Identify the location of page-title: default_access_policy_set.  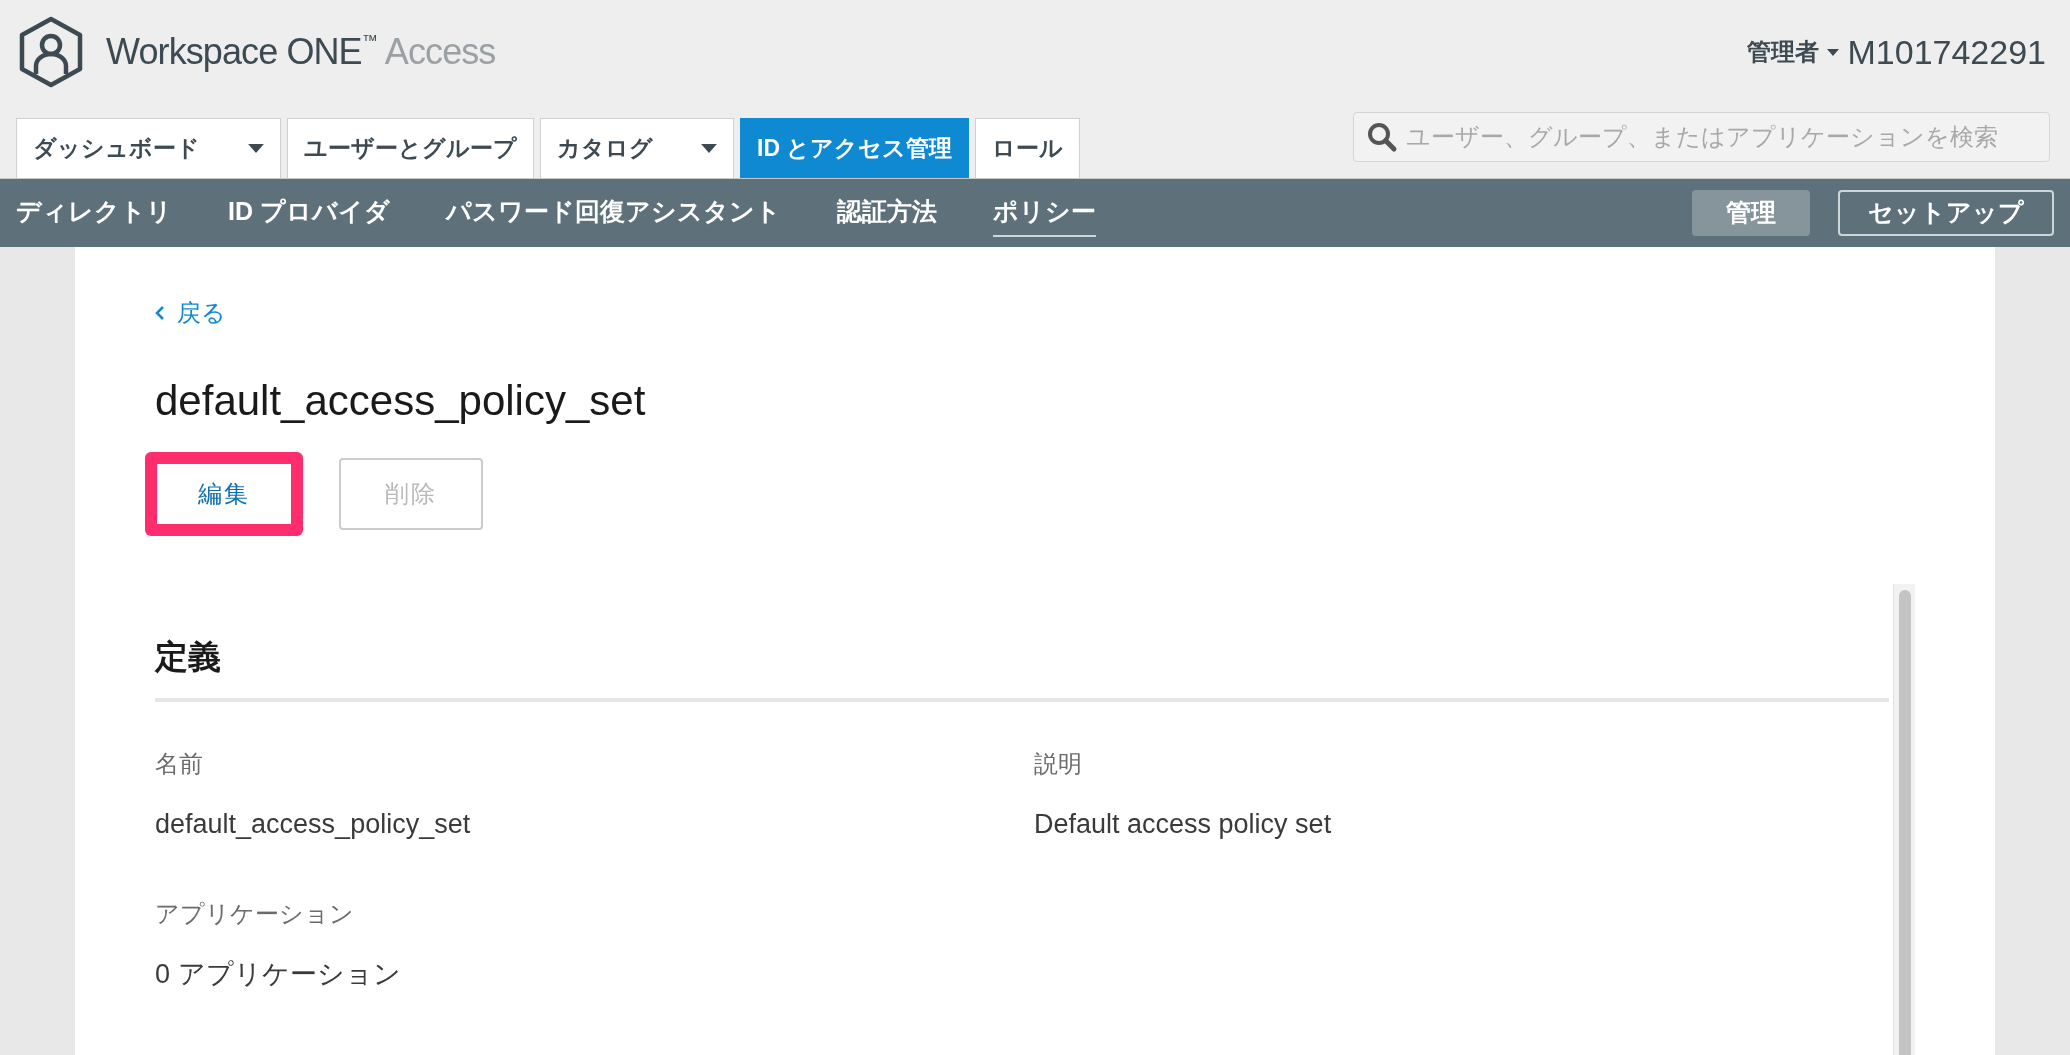
(400, 401).